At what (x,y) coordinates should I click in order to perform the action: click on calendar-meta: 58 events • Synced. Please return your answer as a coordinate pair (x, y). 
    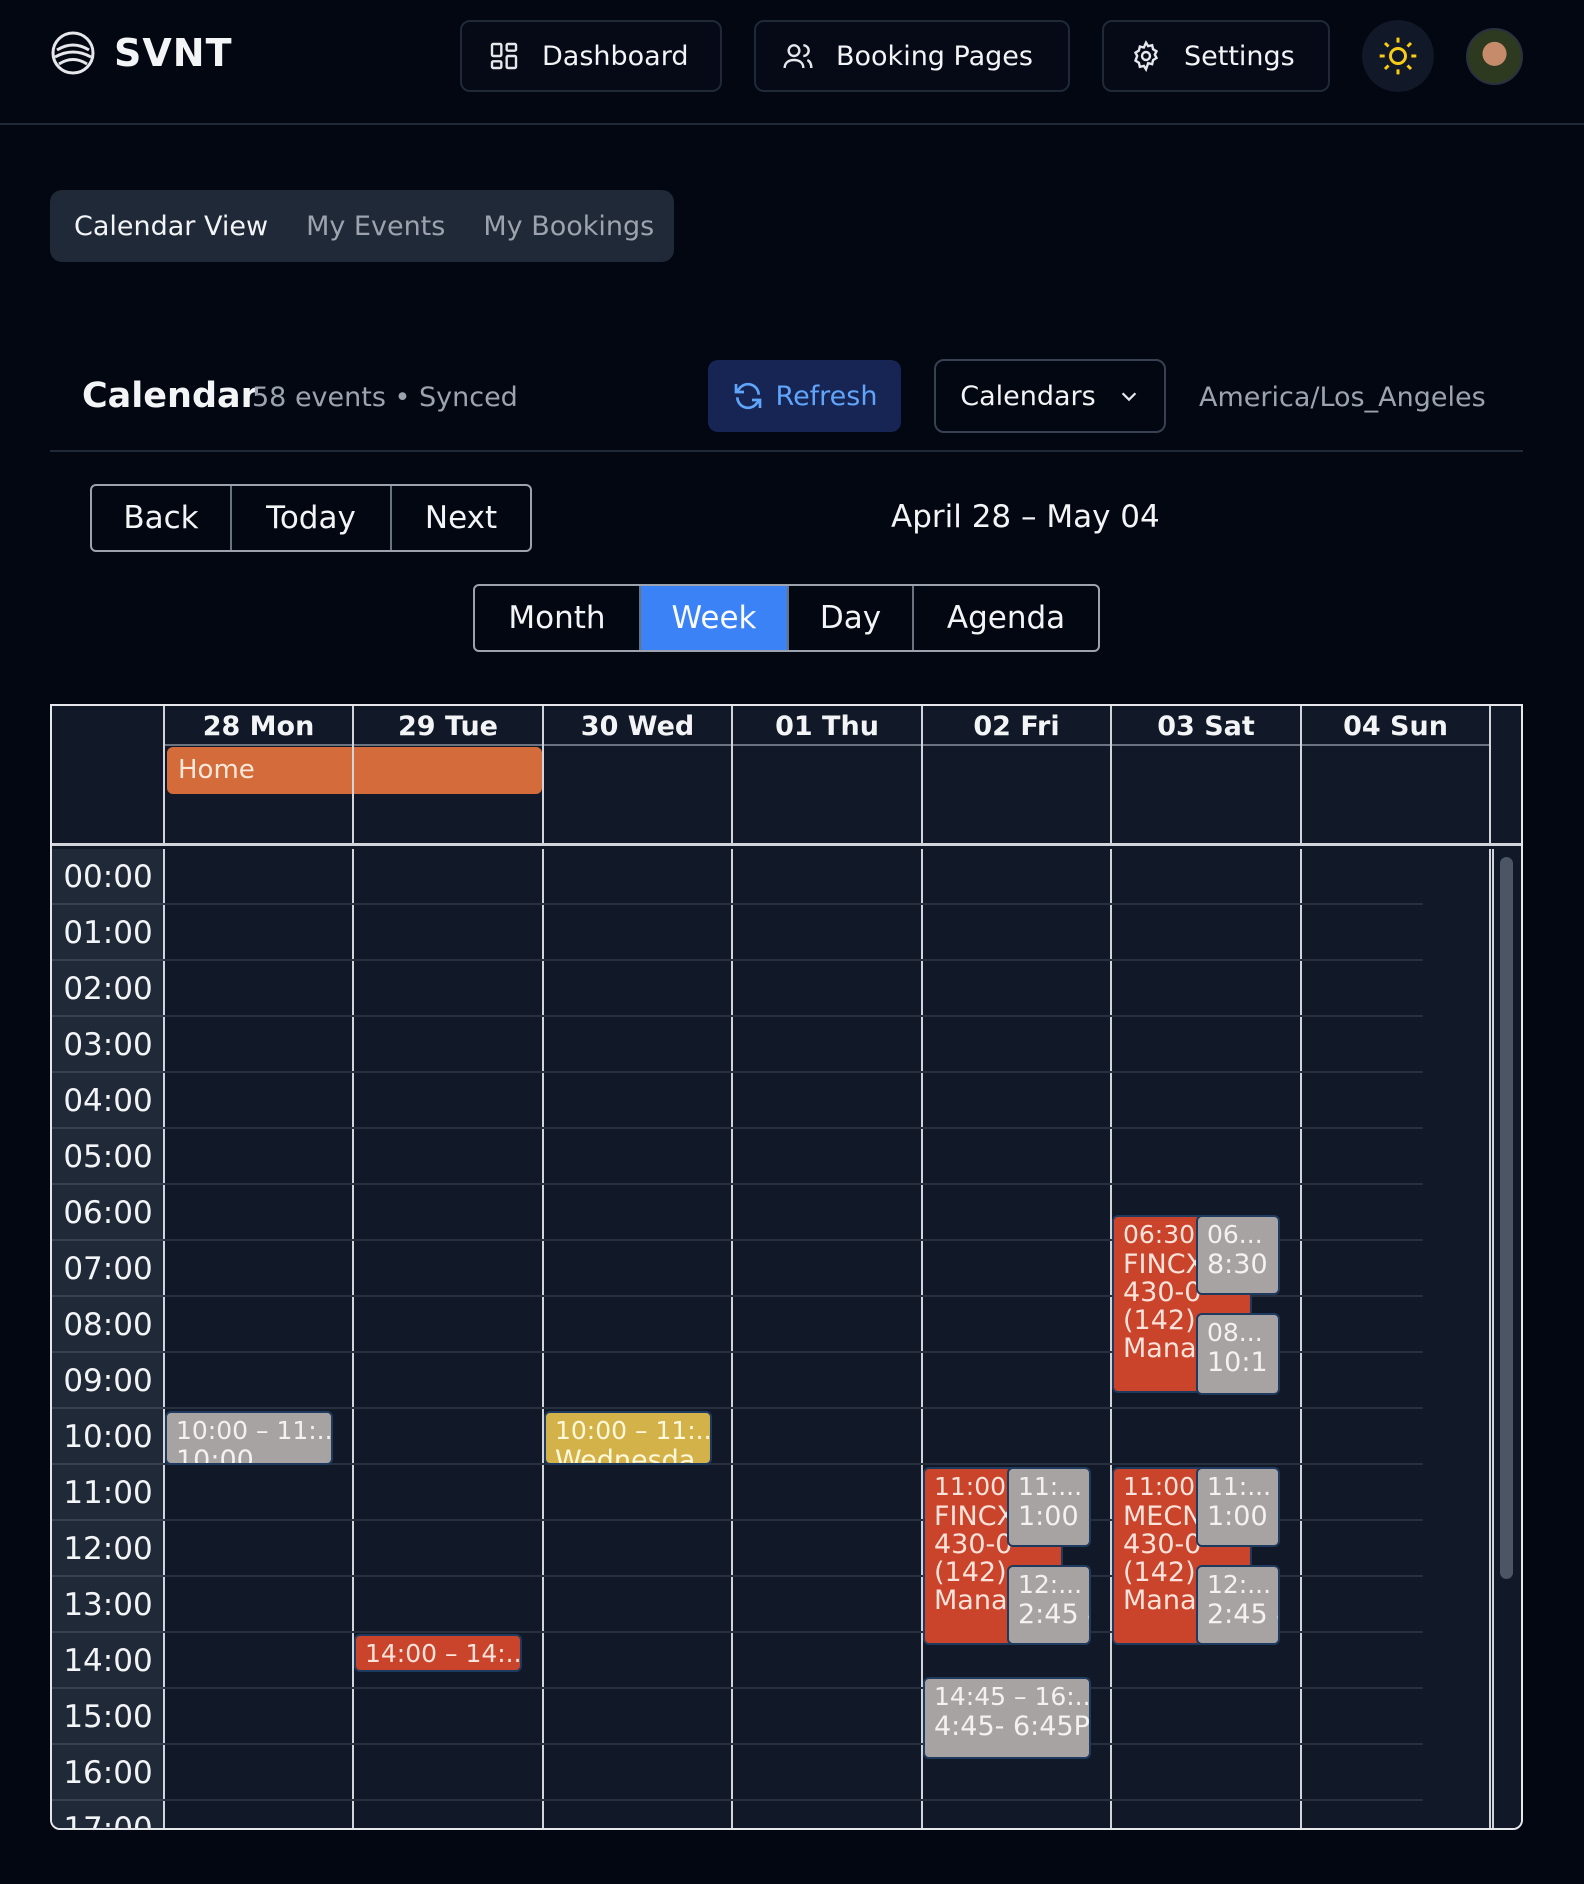
    Looking at the image, I should click on (385, 397).